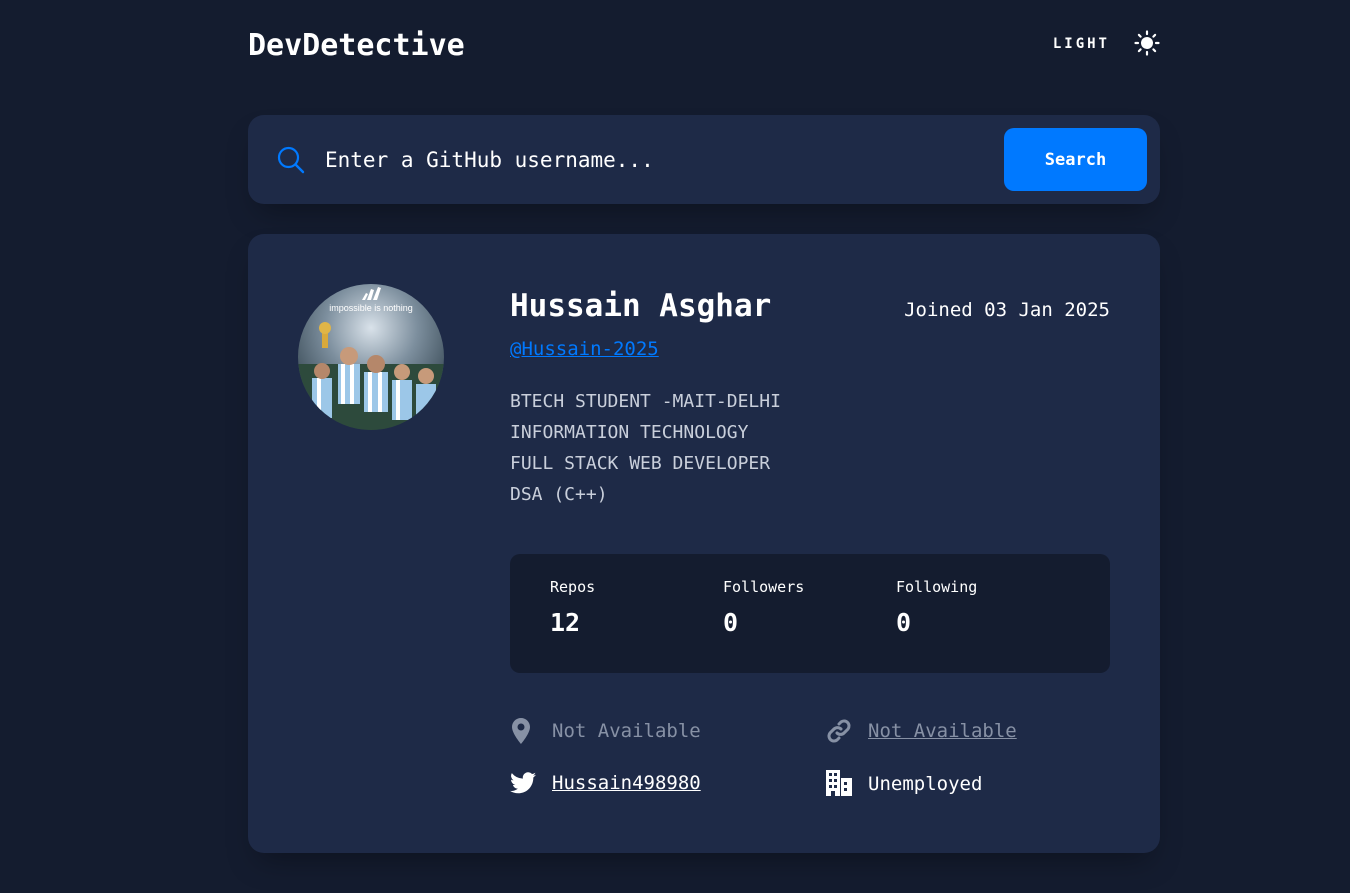 The image size is (1350, 893). What do you see at coordinates (371, 357) in the screenshot?
I see `avatar: impossible is nothing` at bounding box center [371, 357].